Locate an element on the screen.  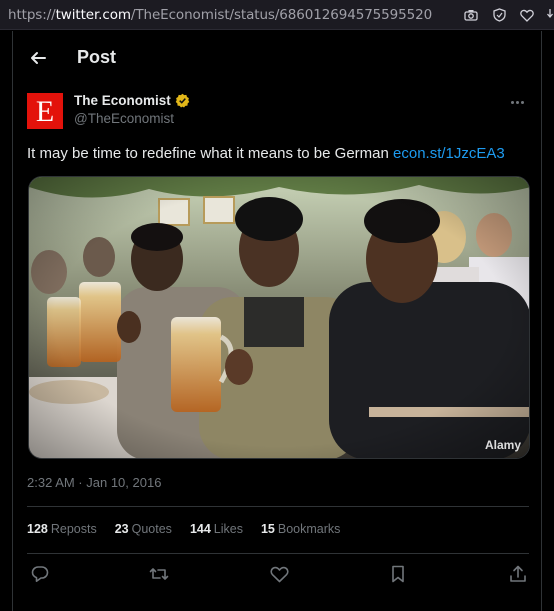
author-handle: @TheEconomist is located at coordinates (124, 118).